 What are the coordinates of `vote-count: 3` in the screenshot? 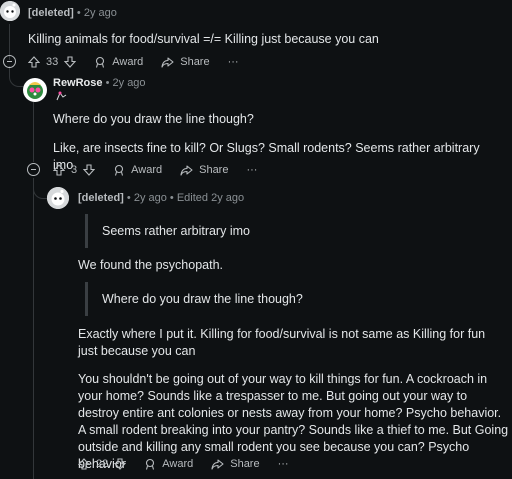 It's located at (74, 170).